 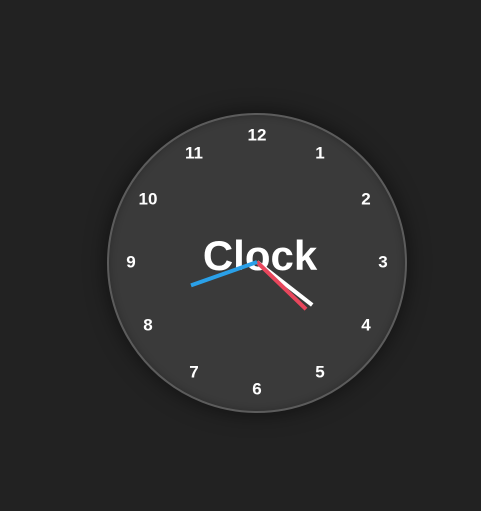 I want to click on numeral-1: 1, so click(x=320, y=153).